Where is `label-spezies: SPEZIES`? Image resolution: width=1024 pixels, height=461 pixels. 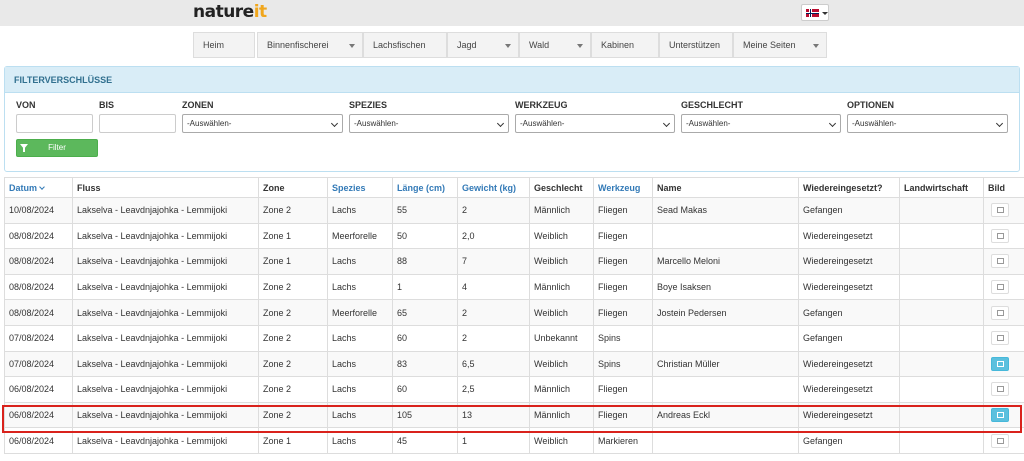 label-spezies: SPEZIES is located at coordinates (368, 105).